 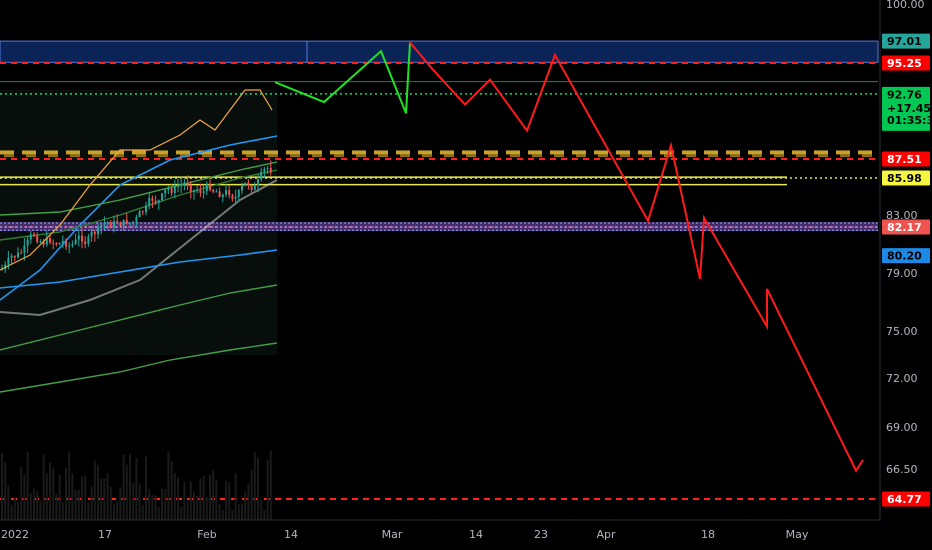 What do you see at coordinates (904, 499) in the screenshot?
I see `price-badge-text: 64.77` at bounding box center [904, 499].